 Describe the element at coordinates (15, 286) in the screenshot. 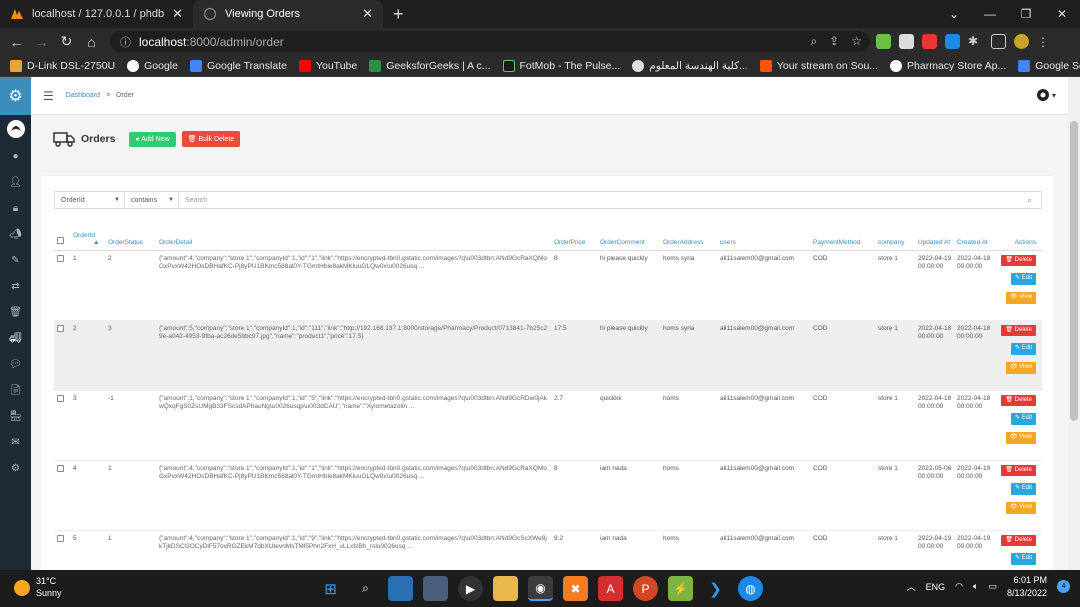

I see `sidebar-item-transfers: ⇄` at that location.